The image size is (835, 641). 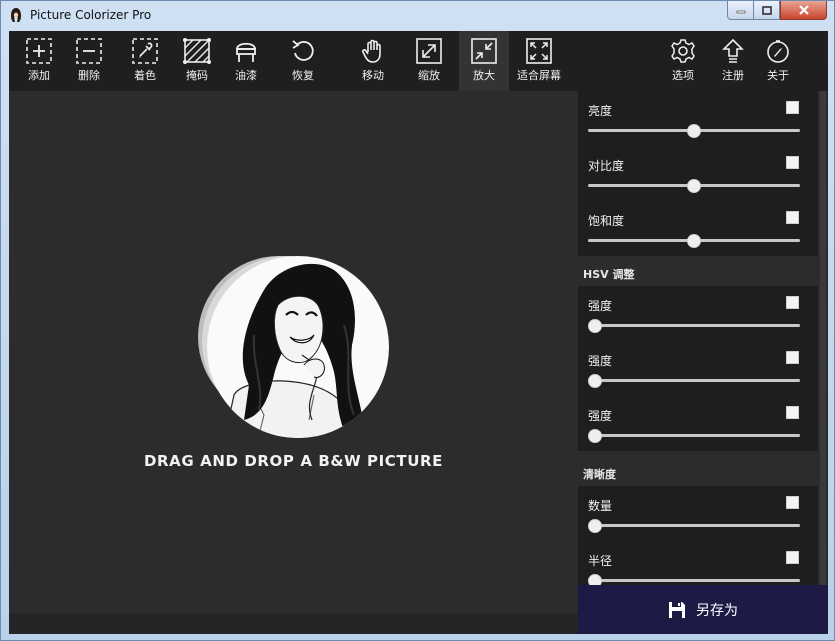 I want to click on save-as-button: 另存为, so click(x=703, y=609).